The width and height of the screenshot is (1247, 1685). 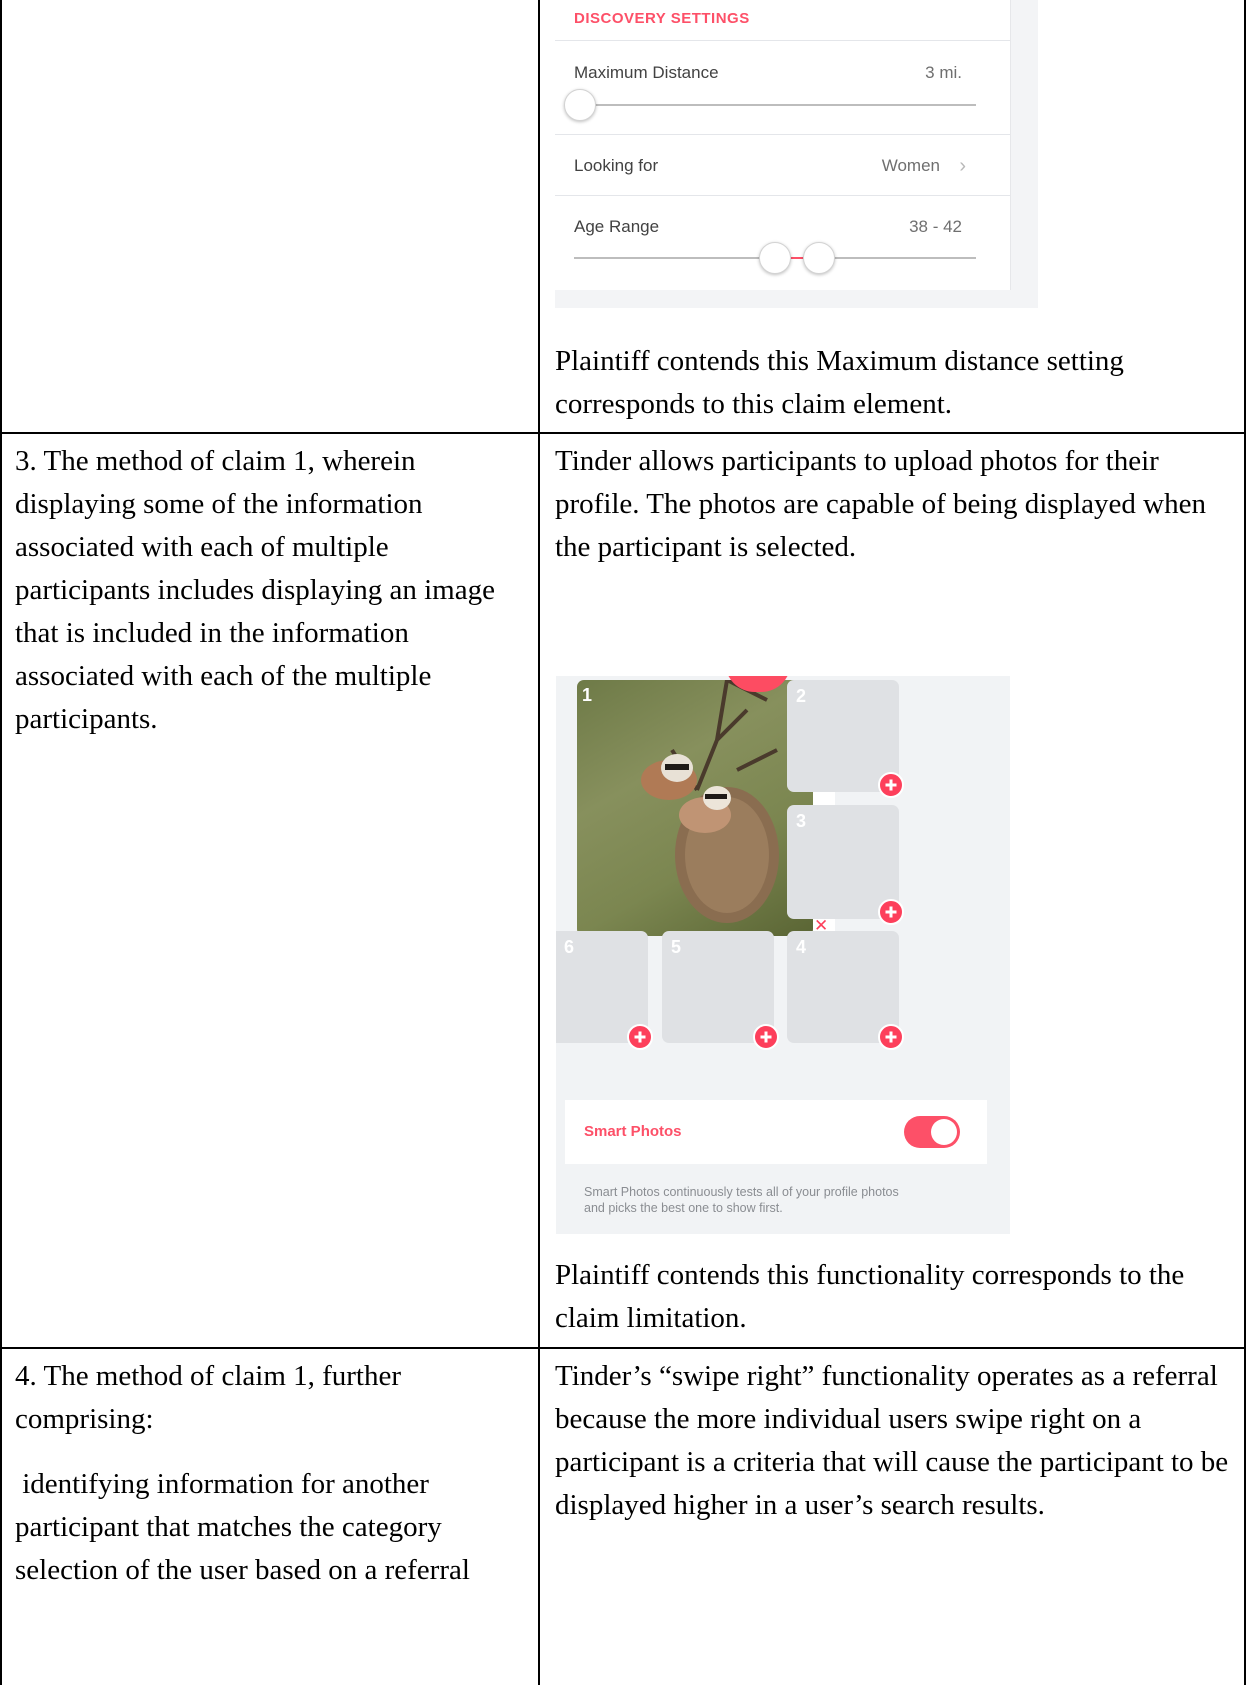 I want to click on distance-slider-handle, so click(x=580, y=105).